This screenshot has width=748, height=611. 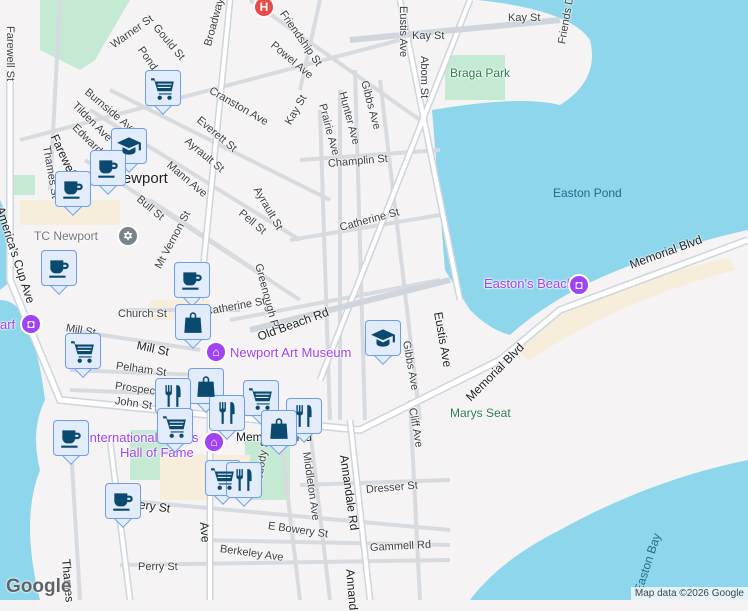 I want to click on water-label: Easton Pond, so click(x=587, y=193).